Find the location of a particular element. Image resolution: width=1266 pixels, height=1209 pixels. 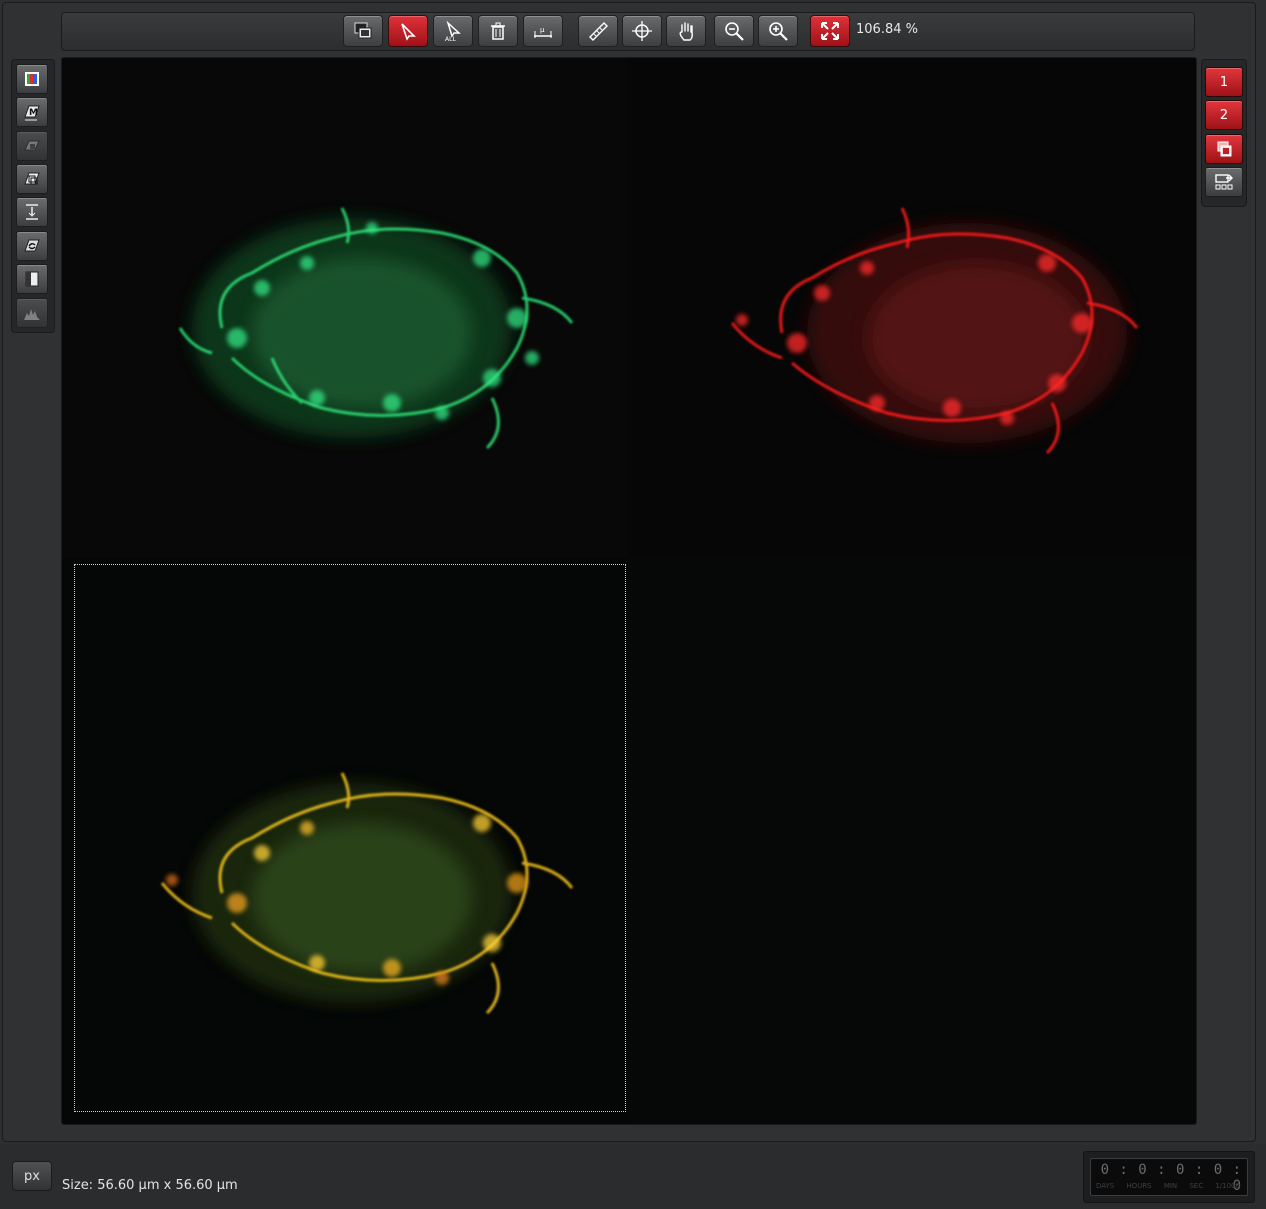

z-step-button is located at coordinates (32, 212).